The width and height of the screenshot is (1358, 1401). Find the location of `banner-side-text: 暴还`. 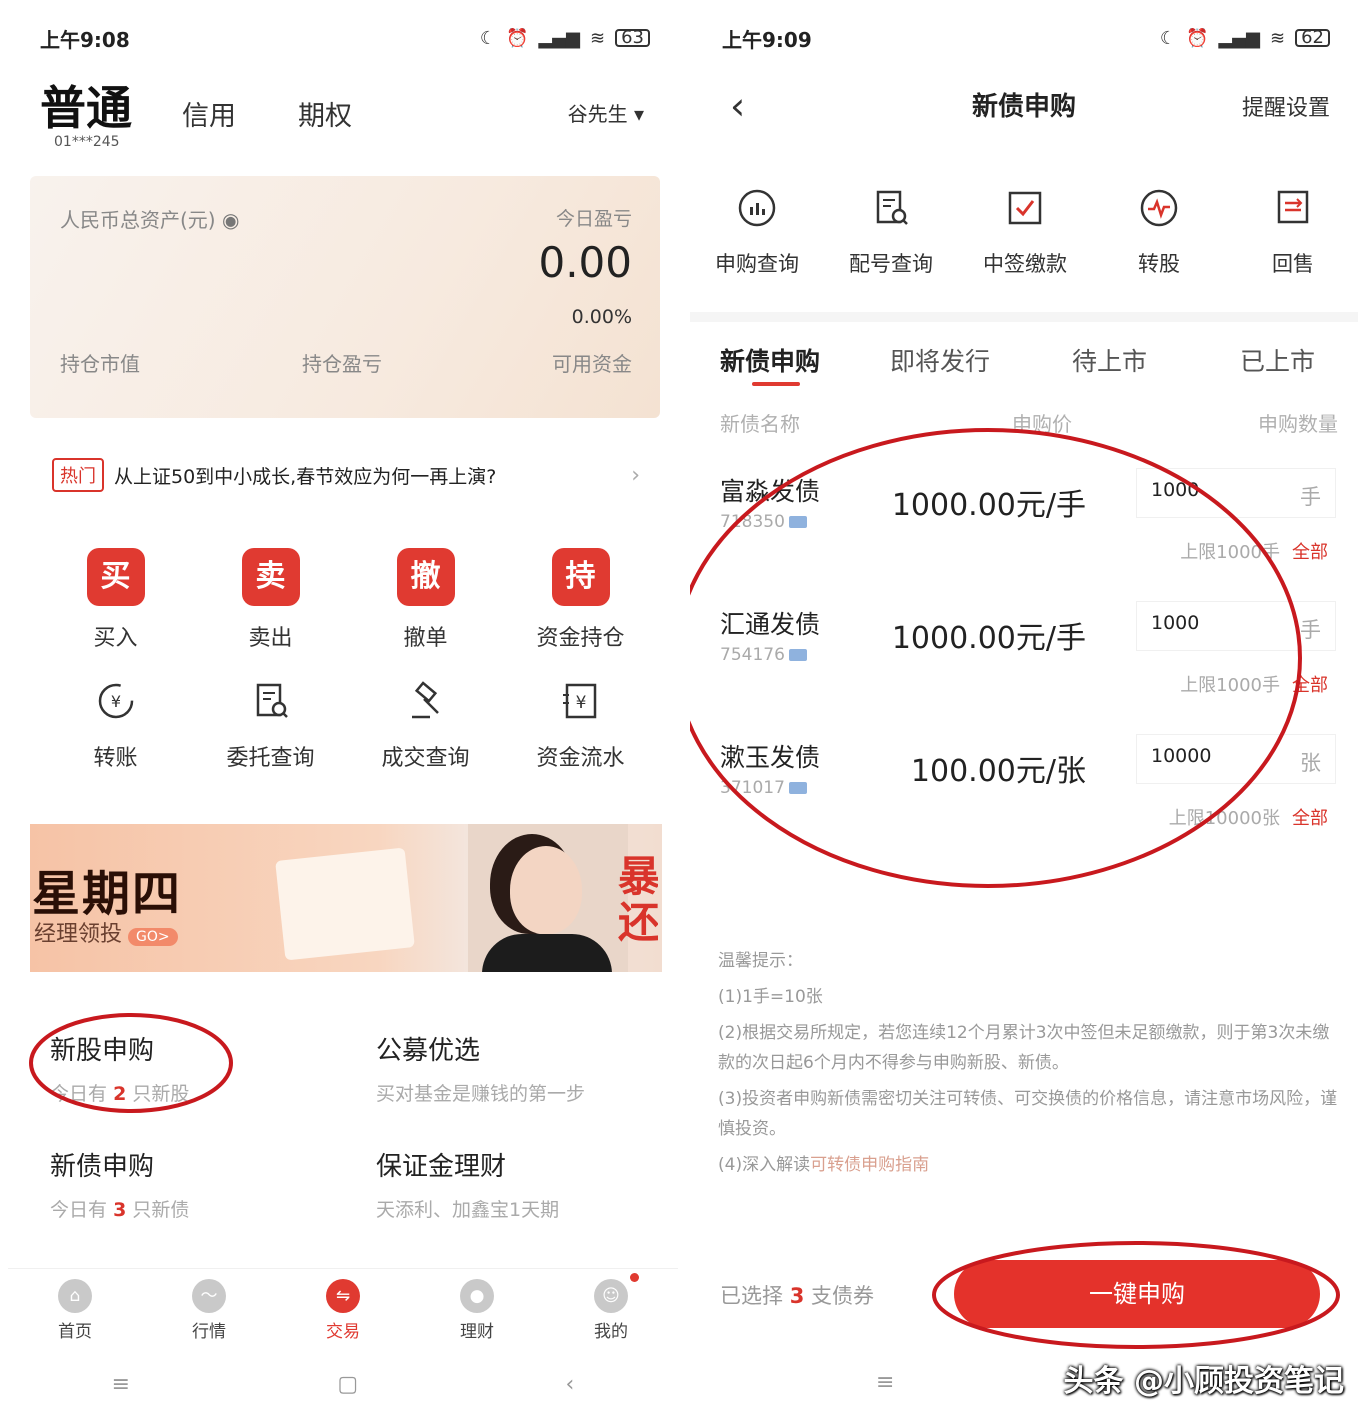

banner-side-text: 暴还 is located at coordinates (638, 900).